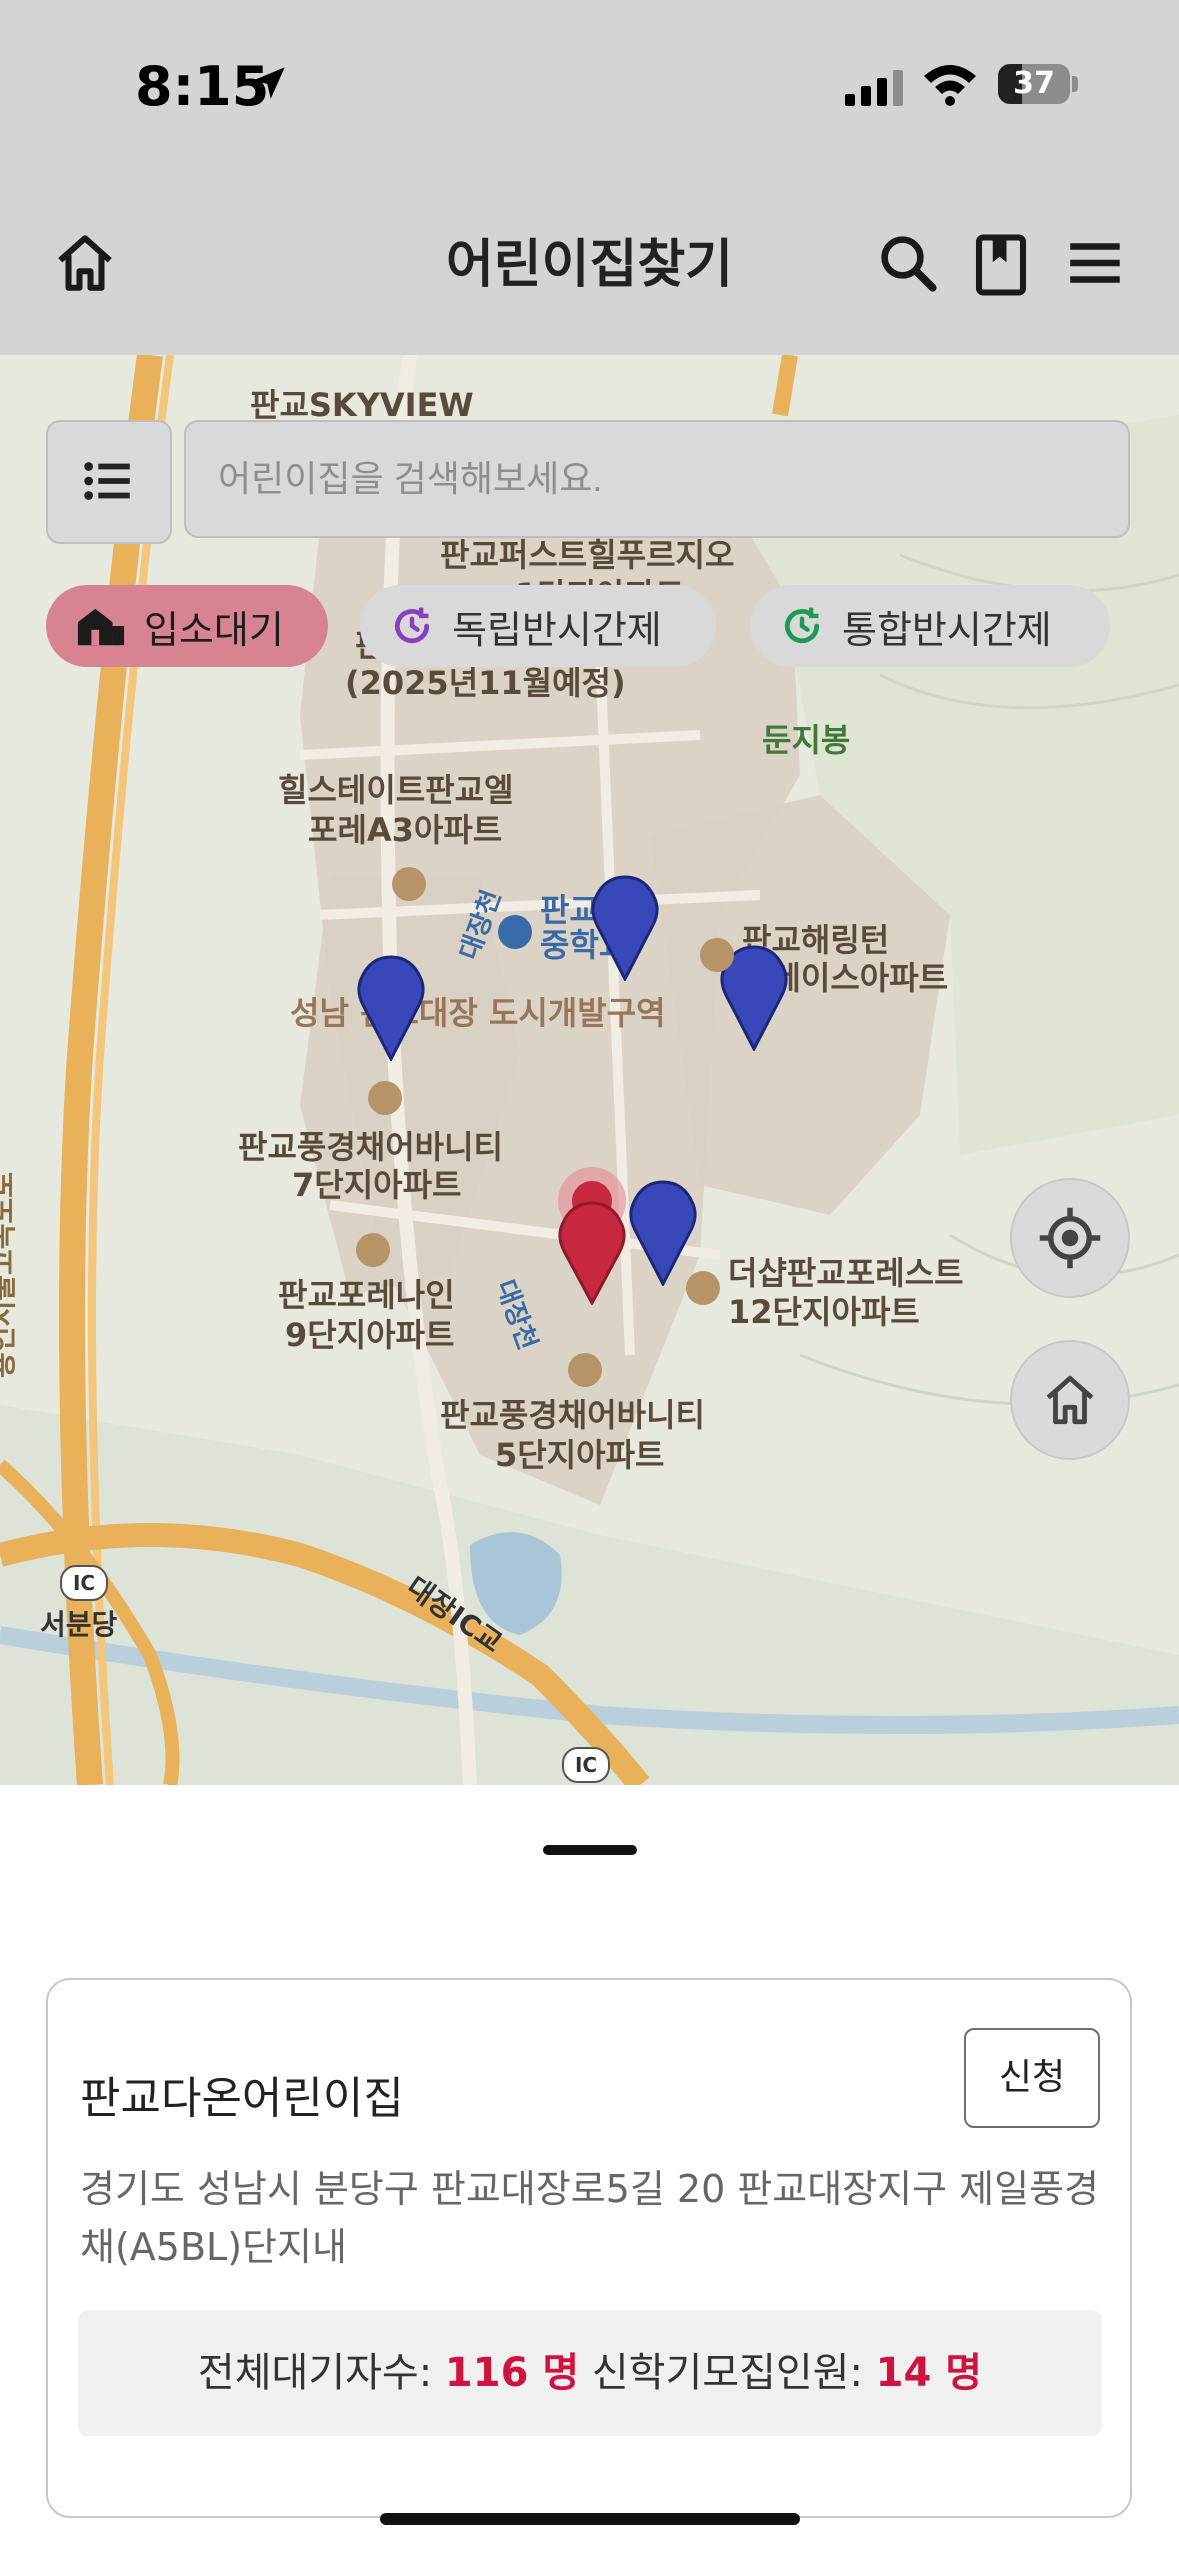 The width and height of the screenshot is (1179, 2556). What do you see at coordinates (370, 1335) in the screenshot?
I see `map-label: 9단지아파트` at bounding box center [370, 1335].